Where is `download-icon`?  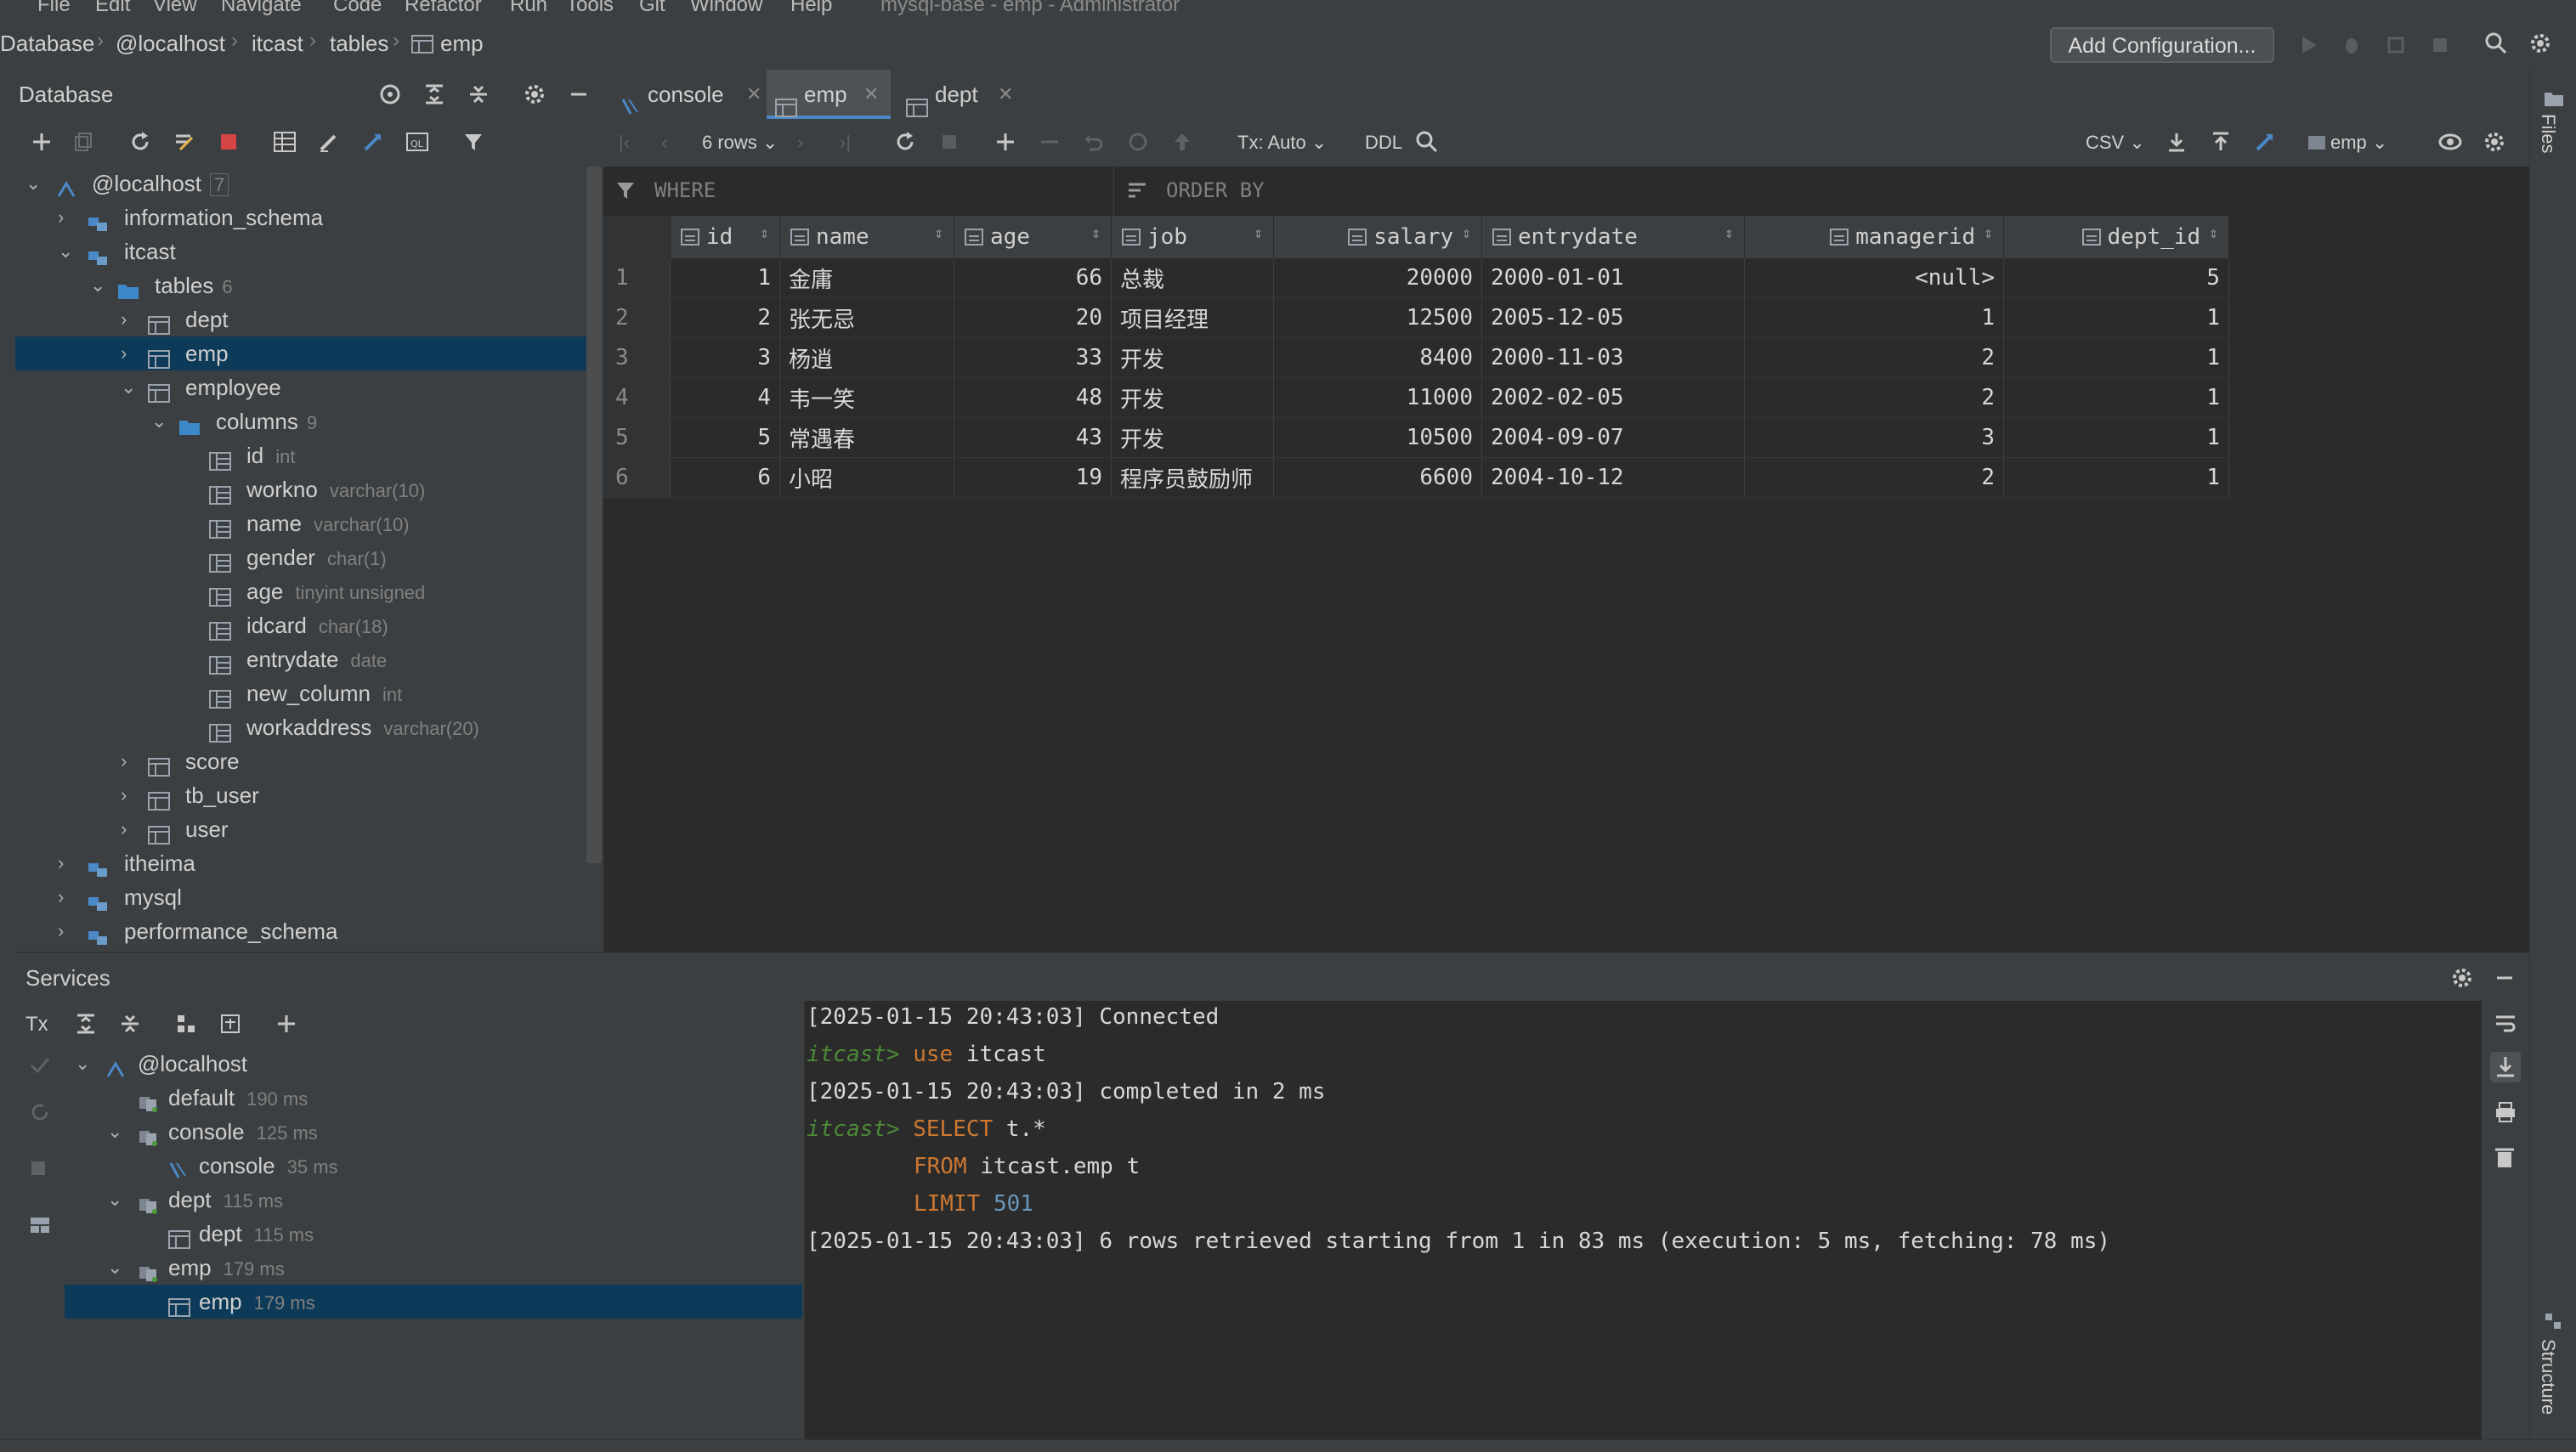 download-icon is located at coordinates (2176, 141).